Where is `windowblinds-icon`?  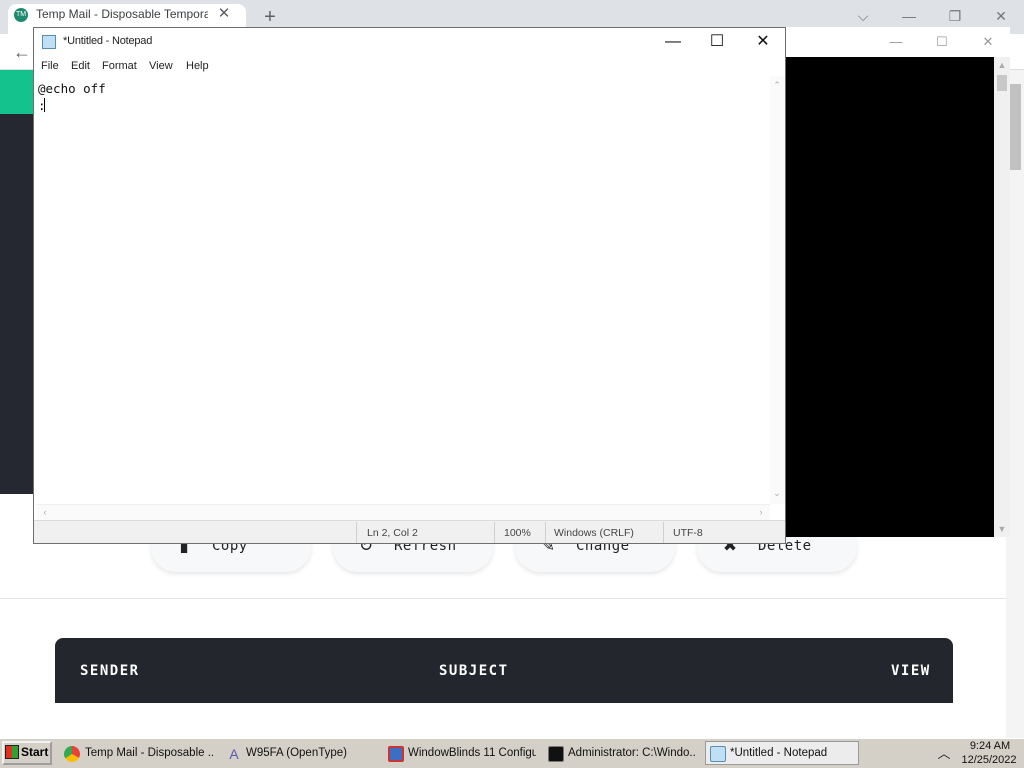 windowblinds-icon is located at coordinates (396, 754).